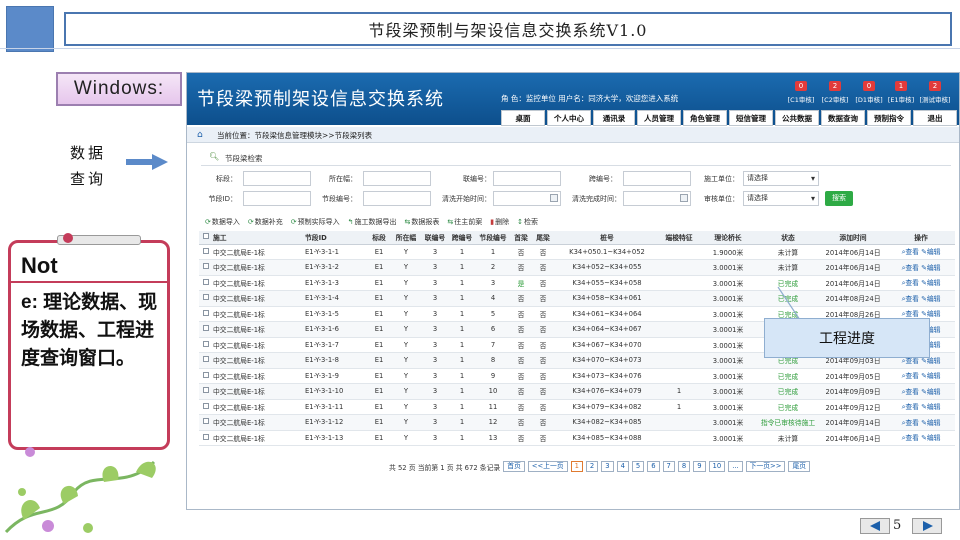 The image size is (960, 540). I want to click on nav-sms-management: 短信管理, so click(751, 118).